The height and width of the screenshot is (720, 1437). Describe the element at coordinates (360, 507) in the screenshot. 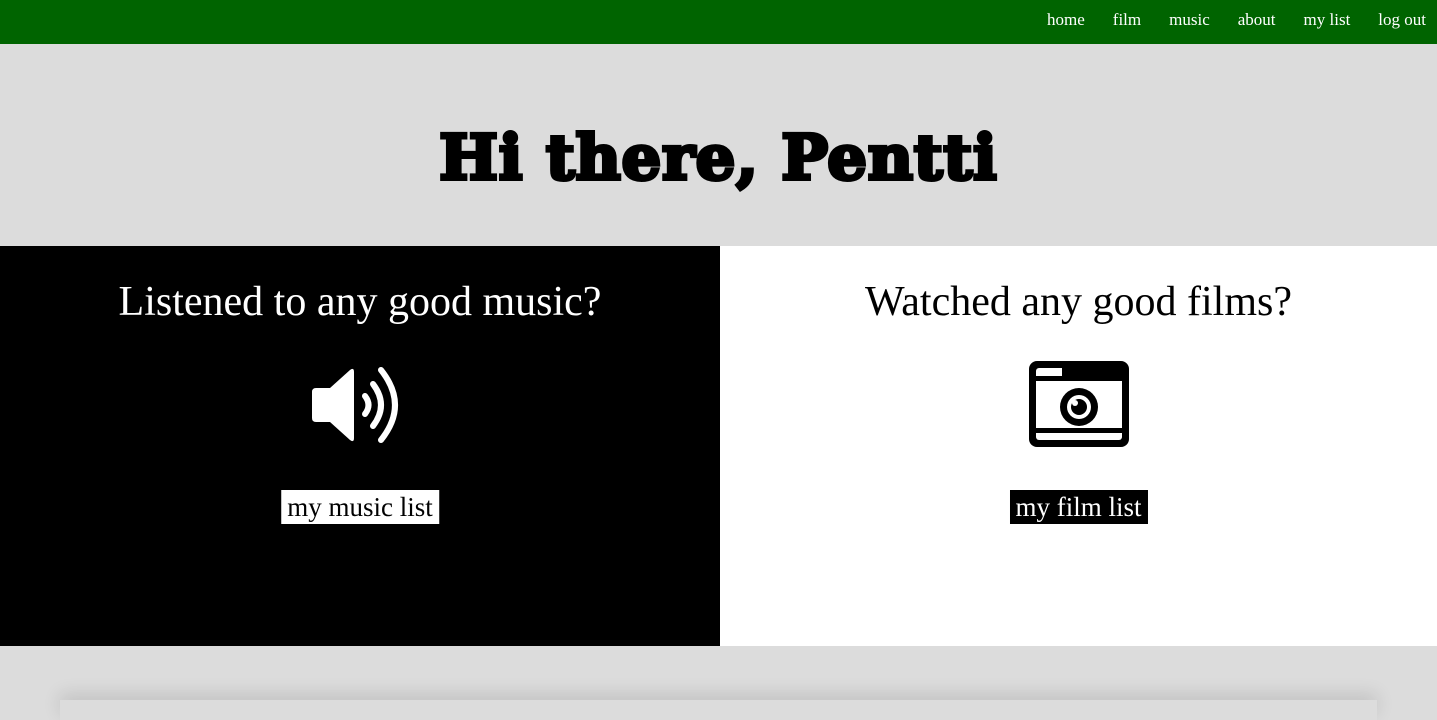

I see `my-music-list-link: my music list` at that location.